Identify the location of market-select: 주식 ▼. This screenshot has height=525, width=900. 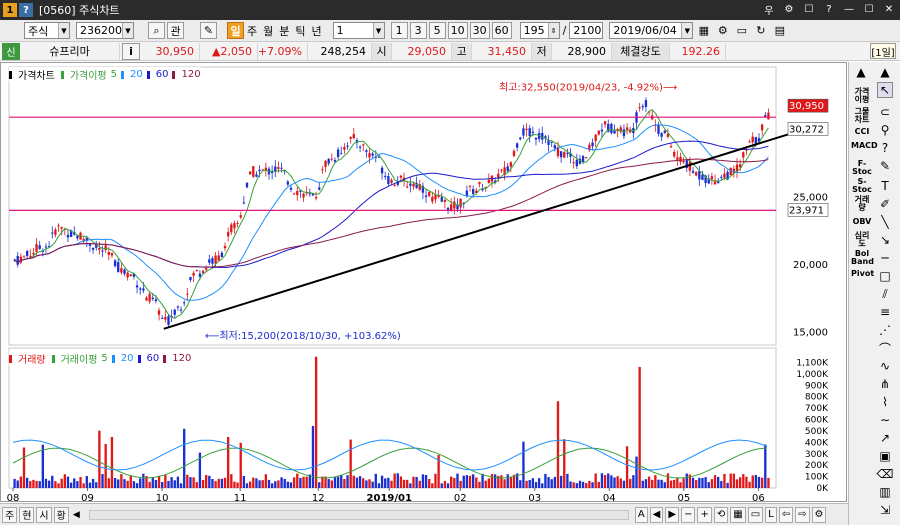
(47, 30).